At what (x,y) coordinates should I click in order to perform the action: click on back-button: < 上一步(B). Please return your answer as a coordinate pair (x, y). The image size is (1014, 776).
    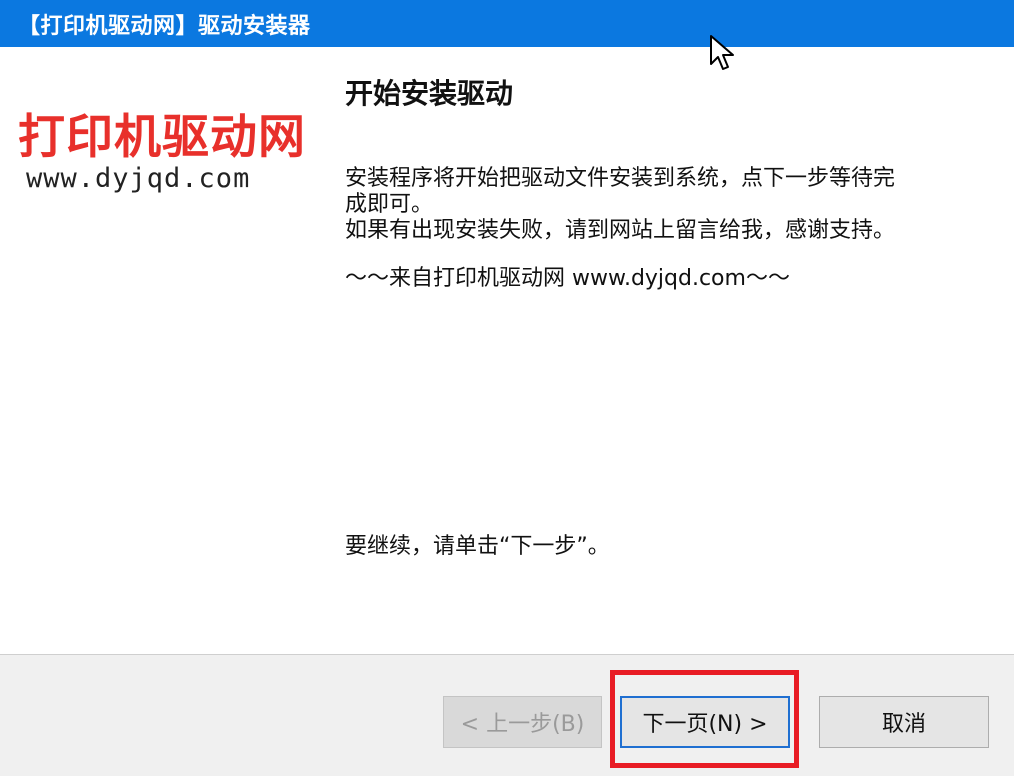
    Looking at the image, I should click on (522, 722).